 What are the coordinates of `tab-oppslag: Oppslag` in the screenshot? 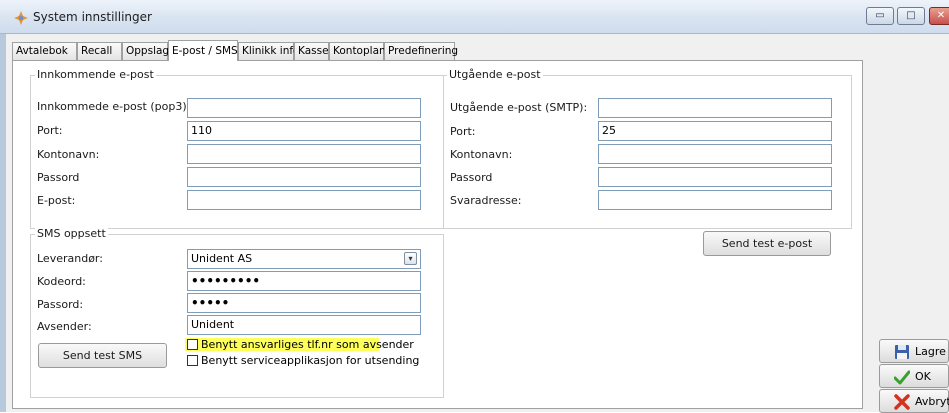 It's located at (145, 51).